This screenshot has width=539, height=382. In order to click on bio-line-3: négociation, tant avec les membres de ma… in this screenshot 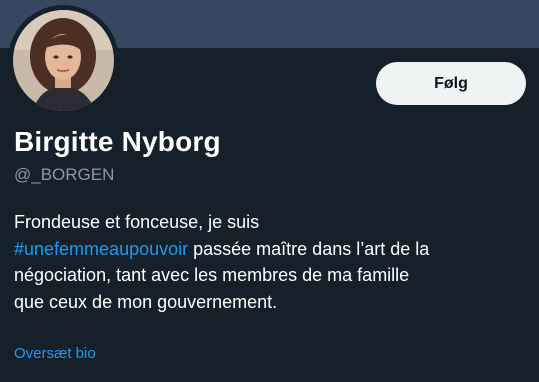, I will do `click(212, 275)`.